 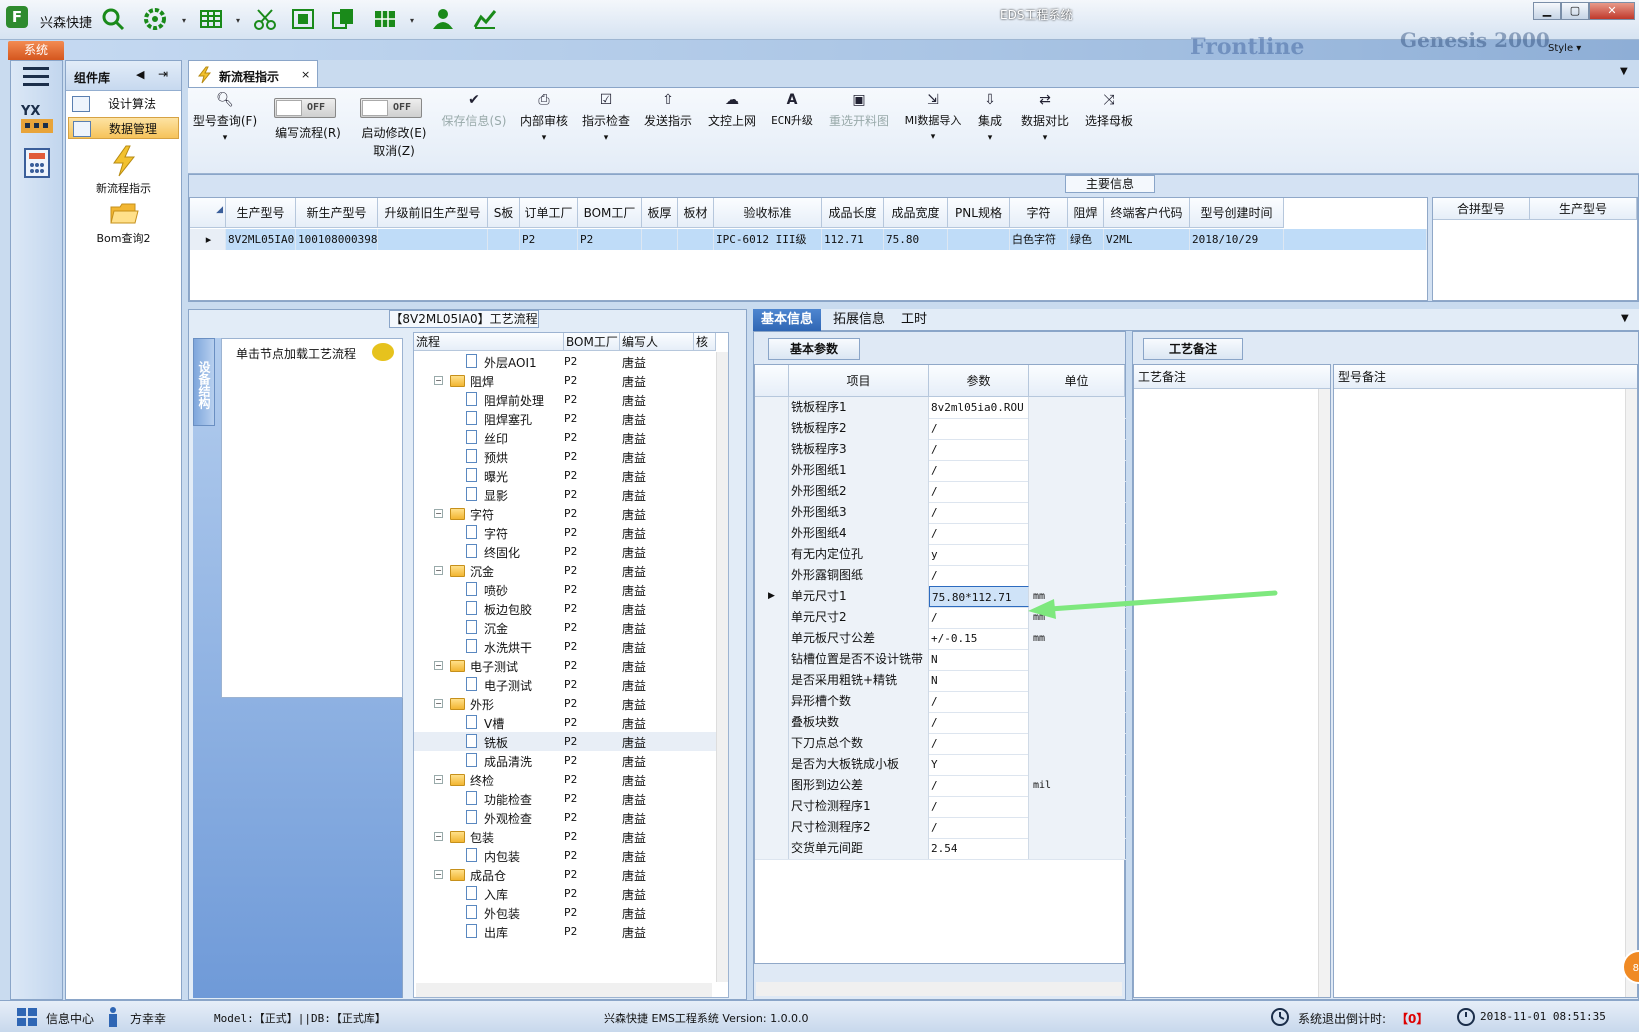 I want to click on hamburger-icon, so click(x=36, y=77).